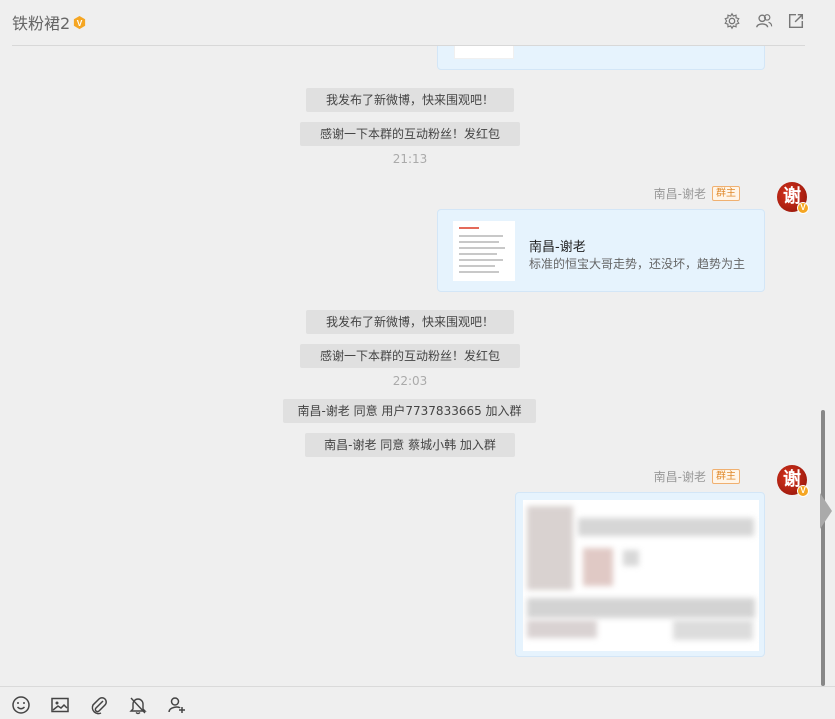 Image resolution: width=835 pixels, height=719 pixels. I want to click on share-card: 南昌-谢老 标准的恒宝大哥走势，还没坏，趋势为主, so click(601, 250).